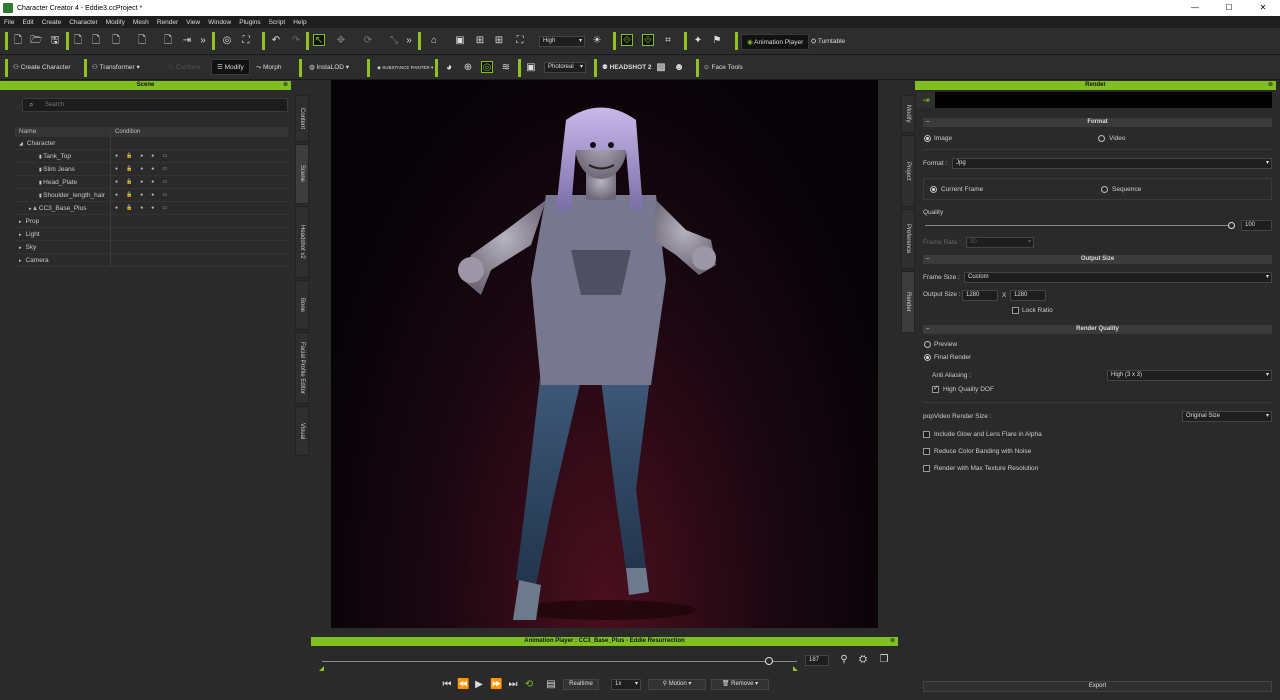 Image resolution: width=1280 pixels, height=700 pixels. I want to click on export-menu-icon: 🗋, so click(142, 41).